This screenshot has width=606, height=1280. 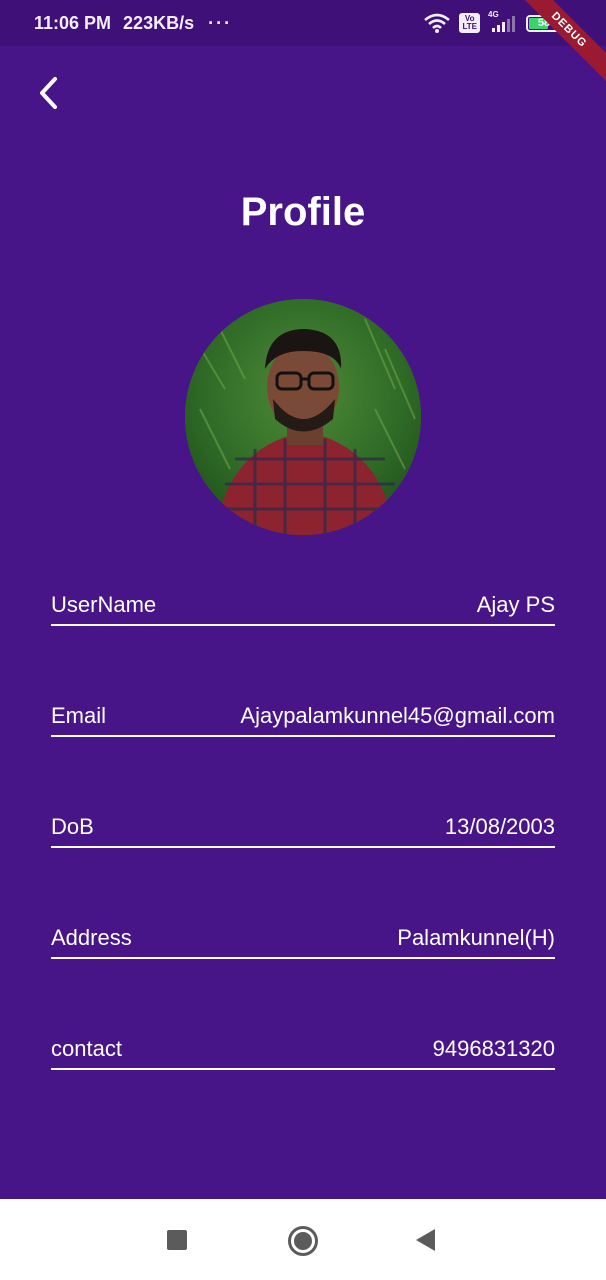 I want to click on field-value: Ajaypalamkunnel45@gmail.com, so click(x=397, y=715).